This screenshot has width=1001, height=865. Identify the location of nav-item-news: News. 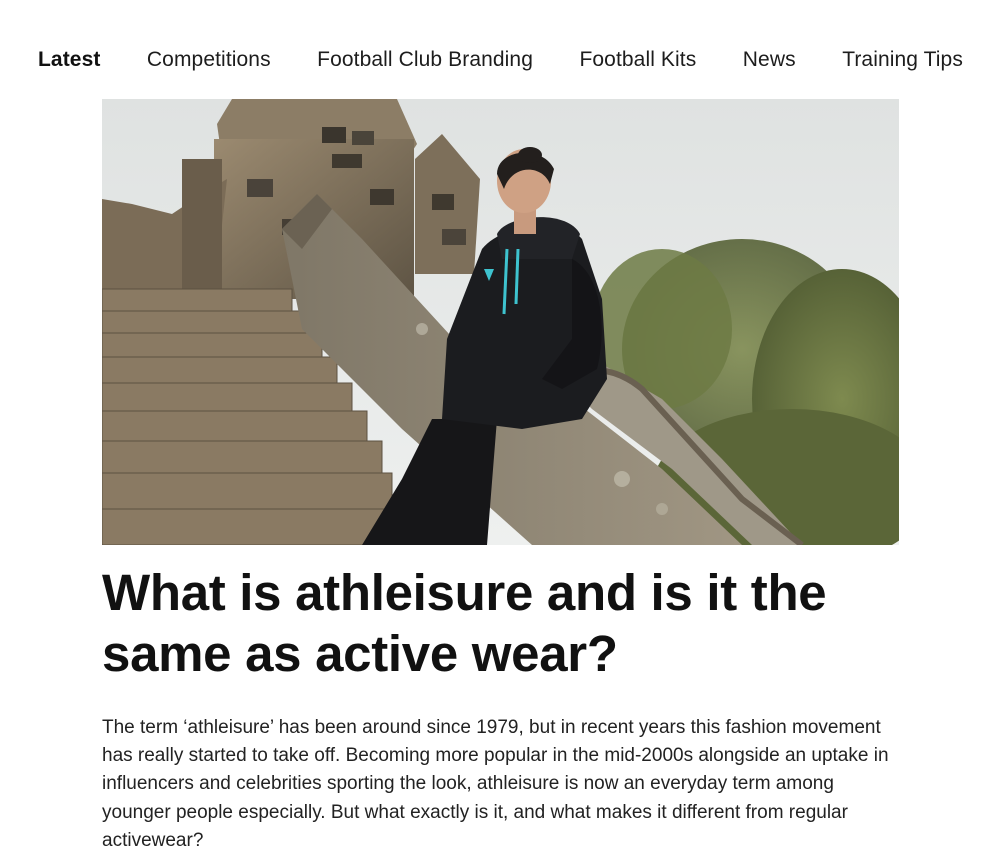
(769, 60).